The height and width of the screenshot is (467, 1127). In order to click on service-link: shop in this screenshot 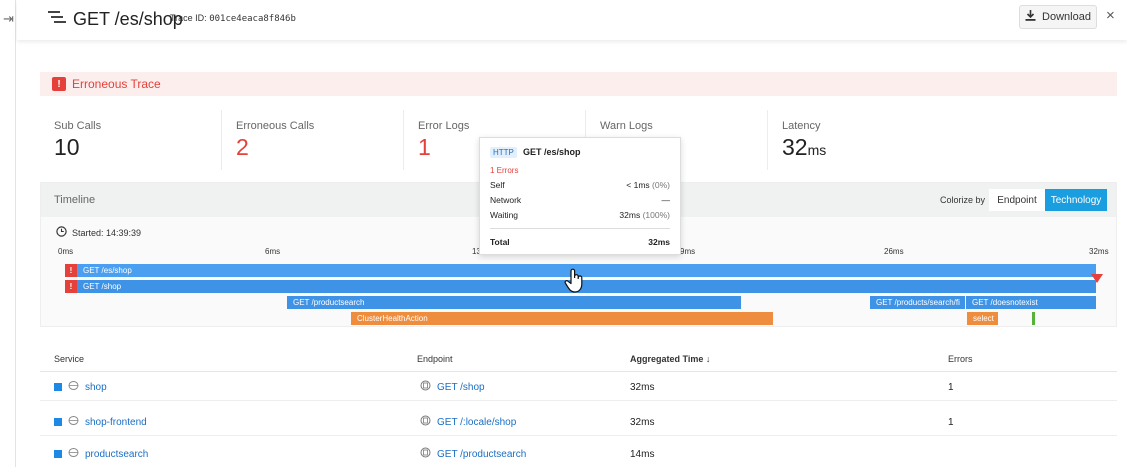, I will do `click(96, 387)`.